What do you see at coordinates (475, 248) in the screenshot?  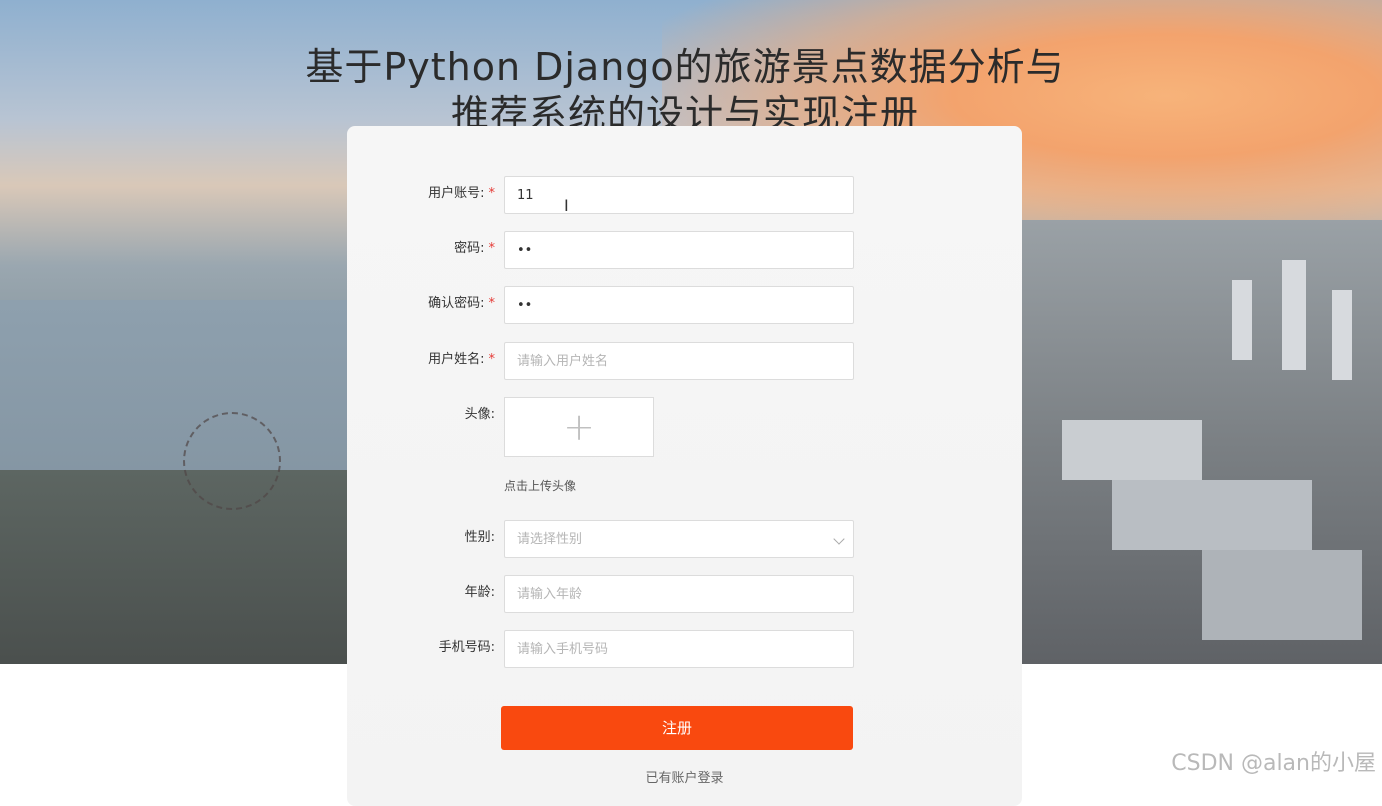 I see `password-label: 密码: *` at bounding box center [475, 248].